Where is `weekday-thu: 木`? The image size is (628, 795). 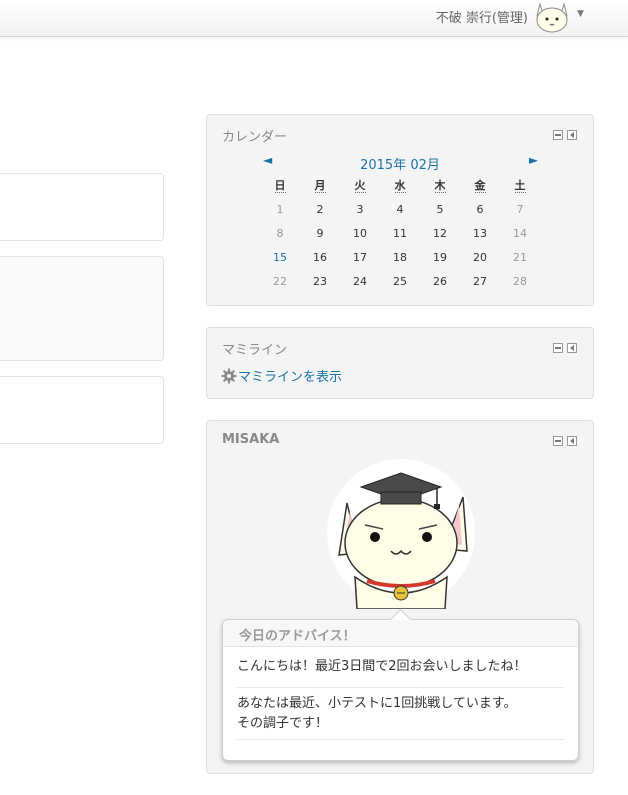
weekday-thu: 木 is located at coordinates (440, 191).